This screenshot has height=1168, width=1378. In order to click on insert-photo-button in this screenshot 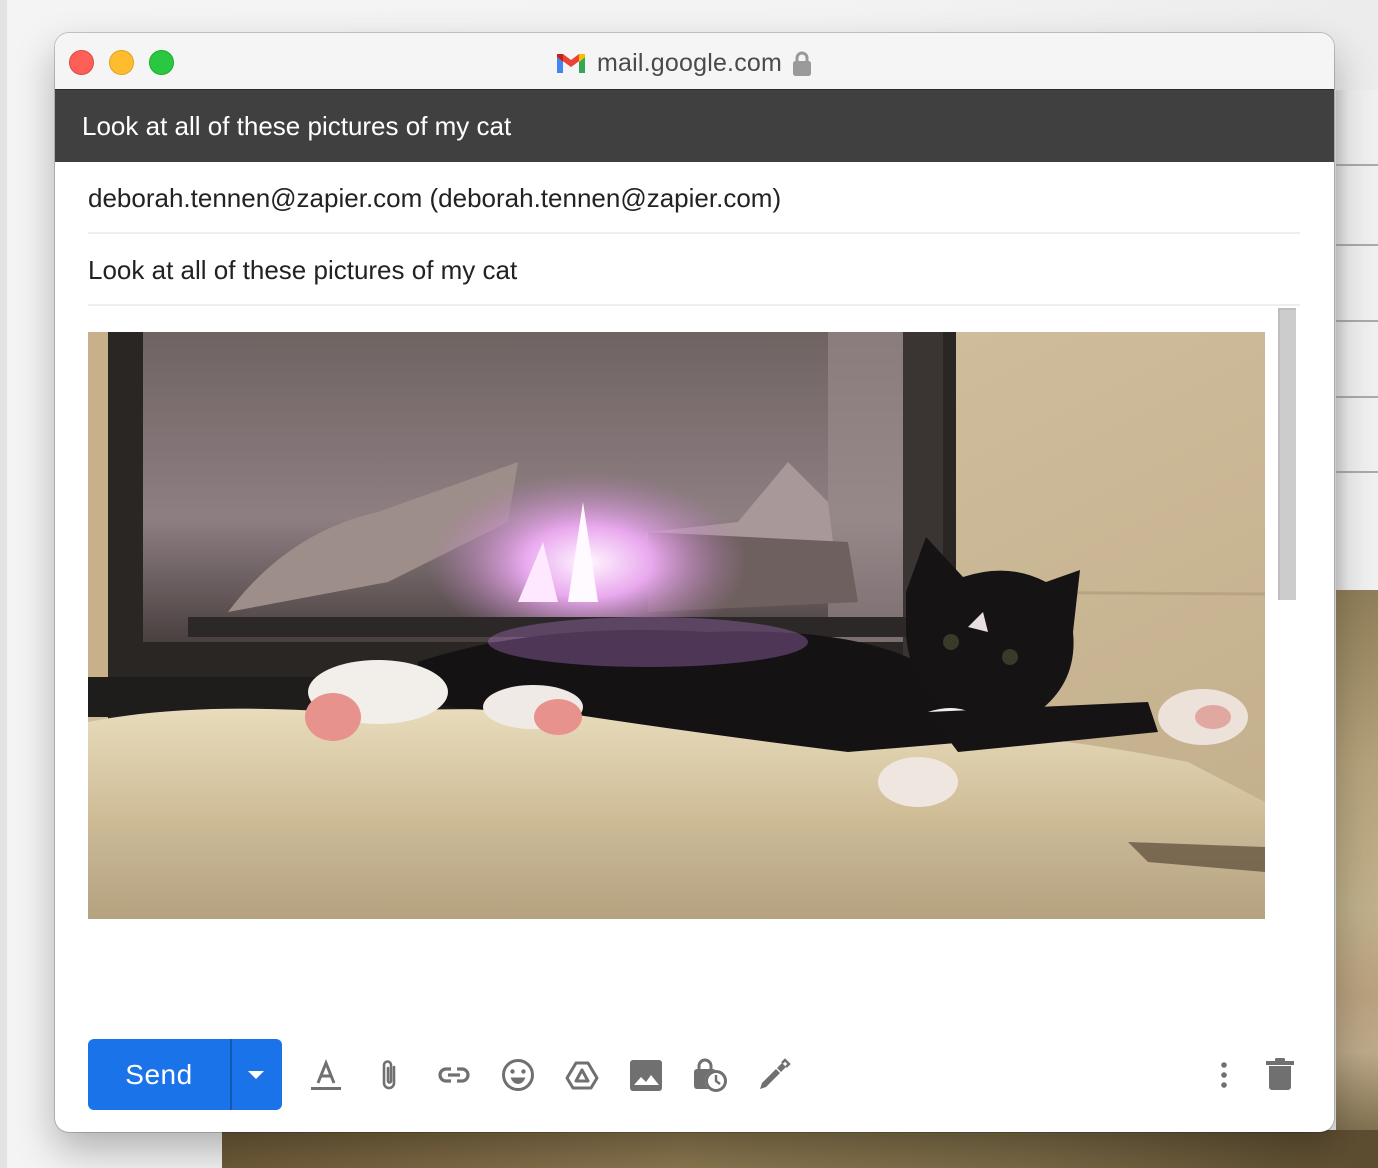, I will do `click(646, 1075)`.